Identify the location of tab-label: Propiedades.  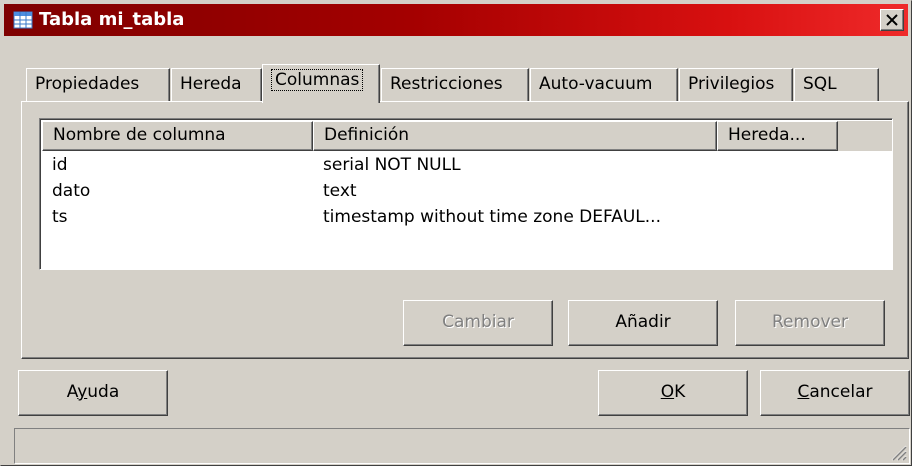
(87, 84).